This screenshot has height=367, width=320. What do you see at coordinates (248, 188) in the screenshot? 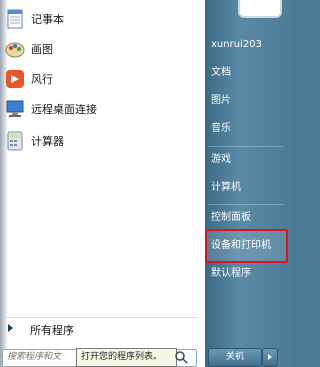
I see `place-computer: 计算机` at bounding box center [248, 188].